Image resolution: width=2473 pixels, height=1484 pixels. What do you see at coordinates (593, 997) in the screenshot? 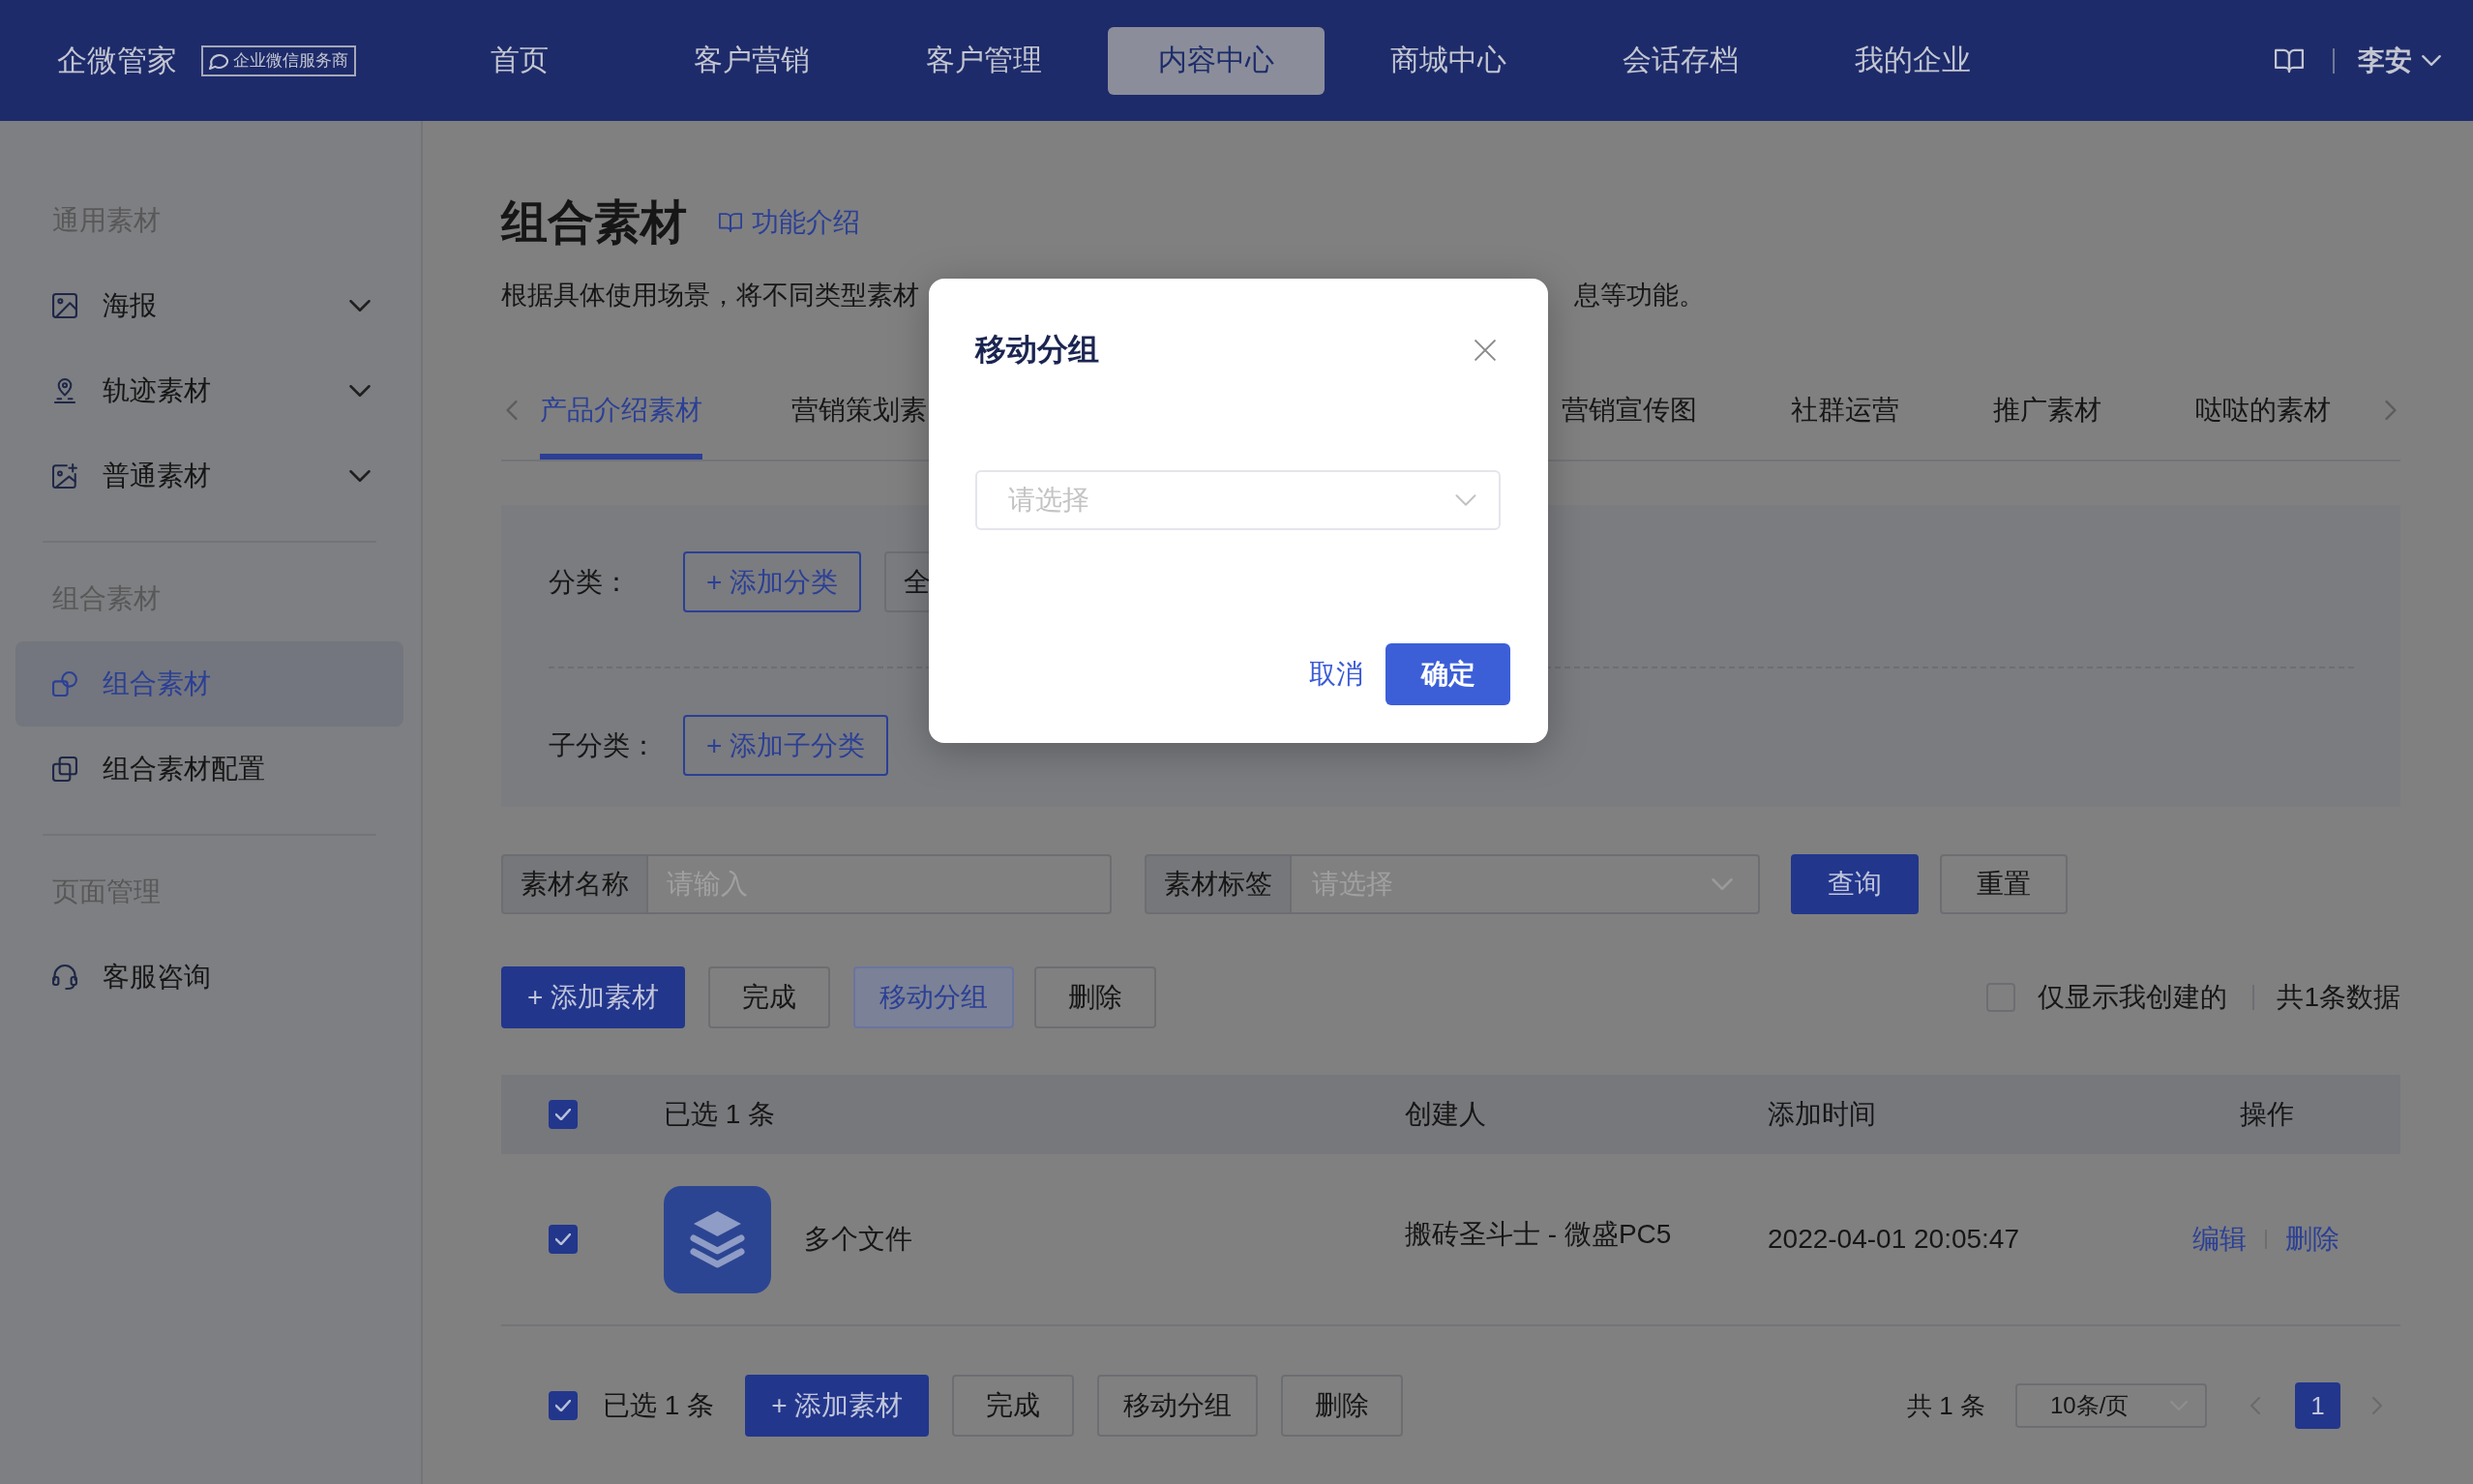
I see `toolbar-button: + 添加素材` at bounding box center [593, 997].